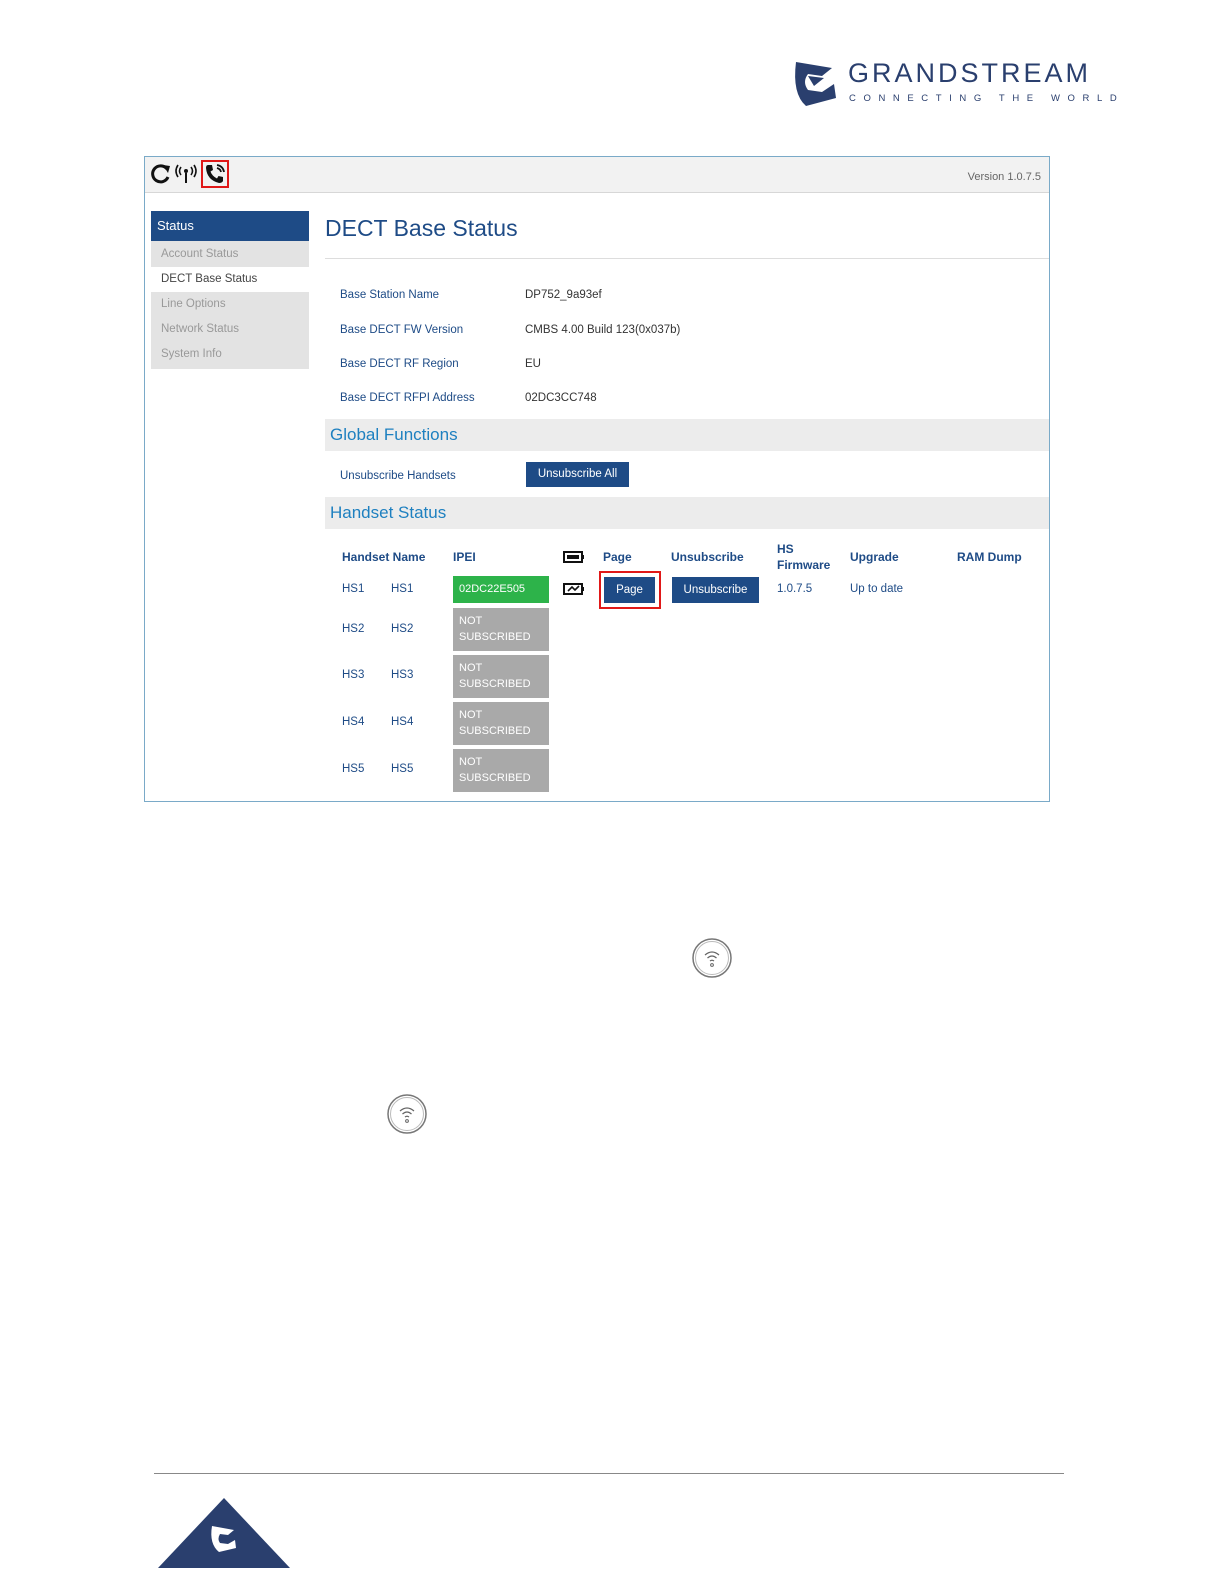 The image size is (1224, 1584). Describe the element at coordinates (815, 84) in the screenshot. I see `grandstream-logo-mark-icon` at that location.